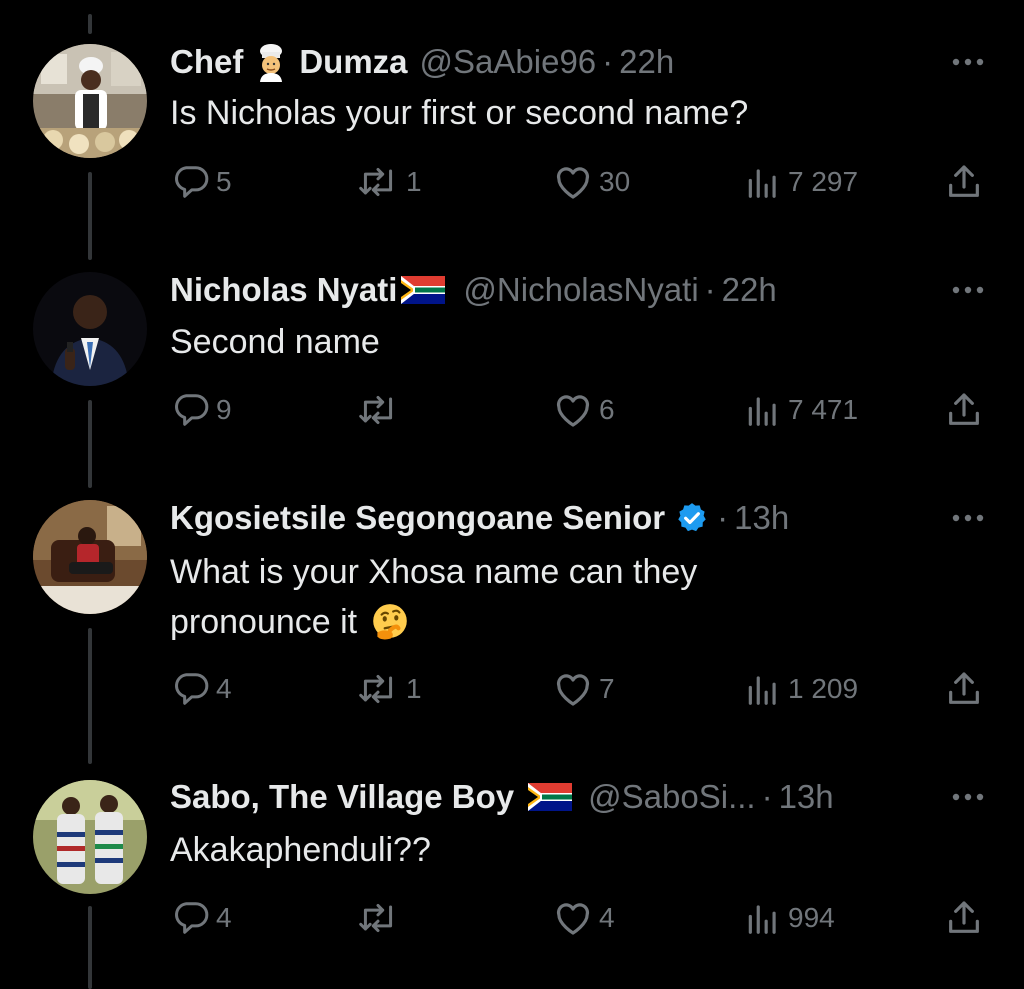 Image resolution: width=1024 pixels, height=989 pixels. I want to click on like-button: 7, so click(584, 689).